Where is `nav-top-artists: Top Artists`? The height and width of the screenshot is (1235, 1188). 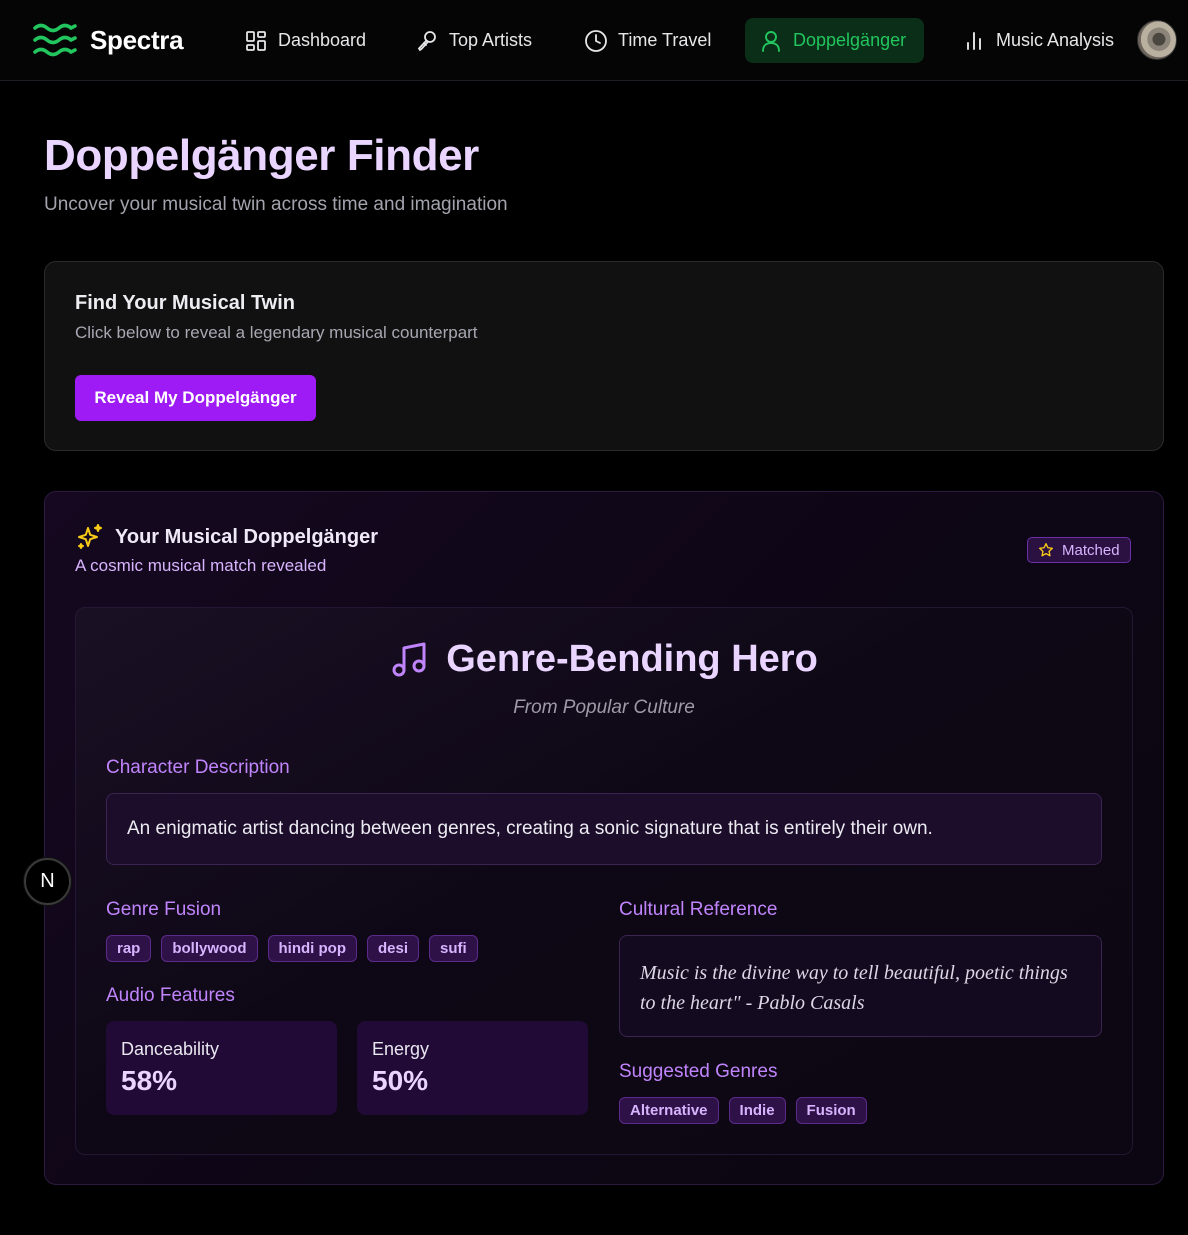 nav-top-artists: Top Artists is located at coordinates (473, 40).